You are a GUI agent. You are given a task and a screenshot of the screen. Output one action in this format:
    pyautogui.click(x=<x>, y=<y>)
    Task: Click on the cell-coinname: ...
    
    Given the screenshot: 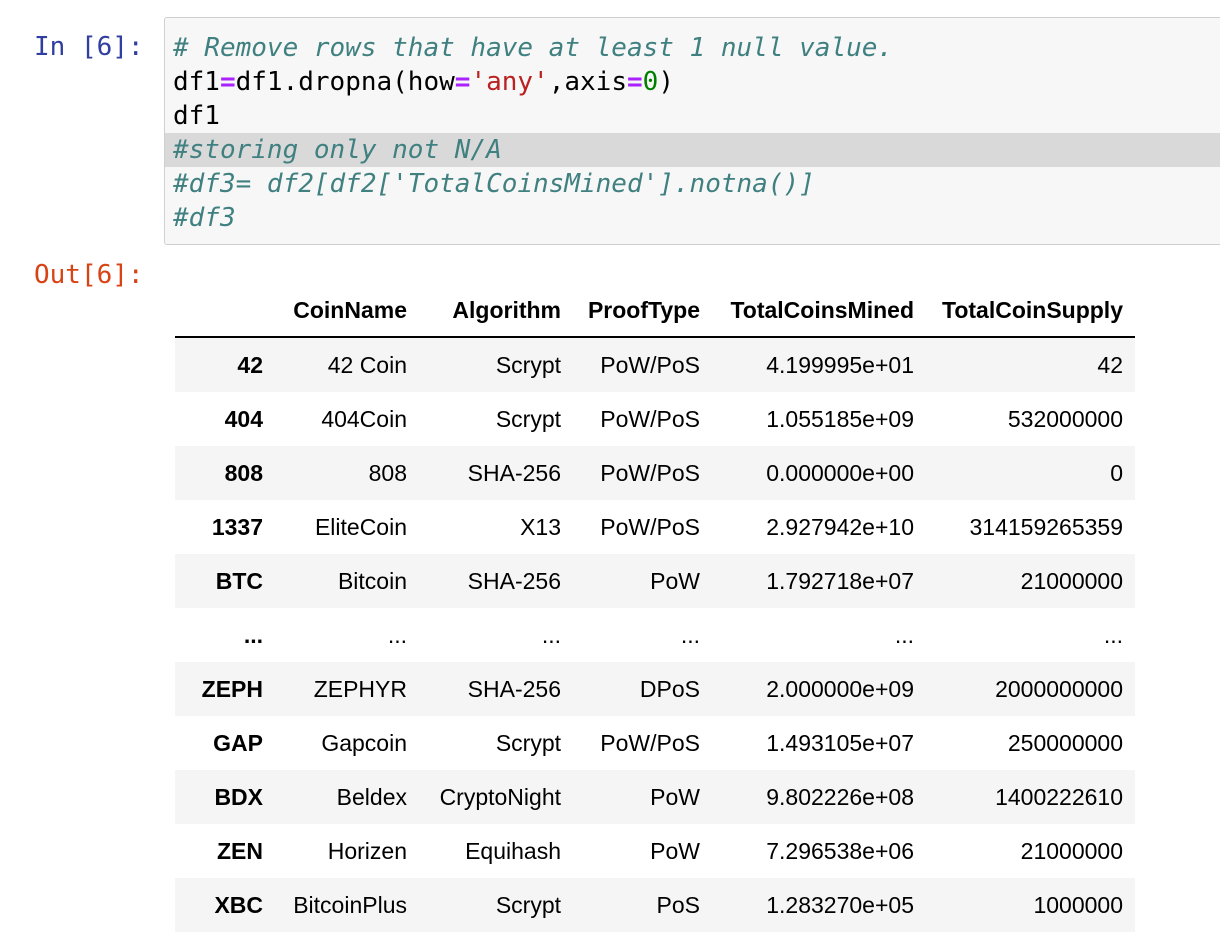 What is the action you would take?
    pyautogui.click(x=397, y=634)
    